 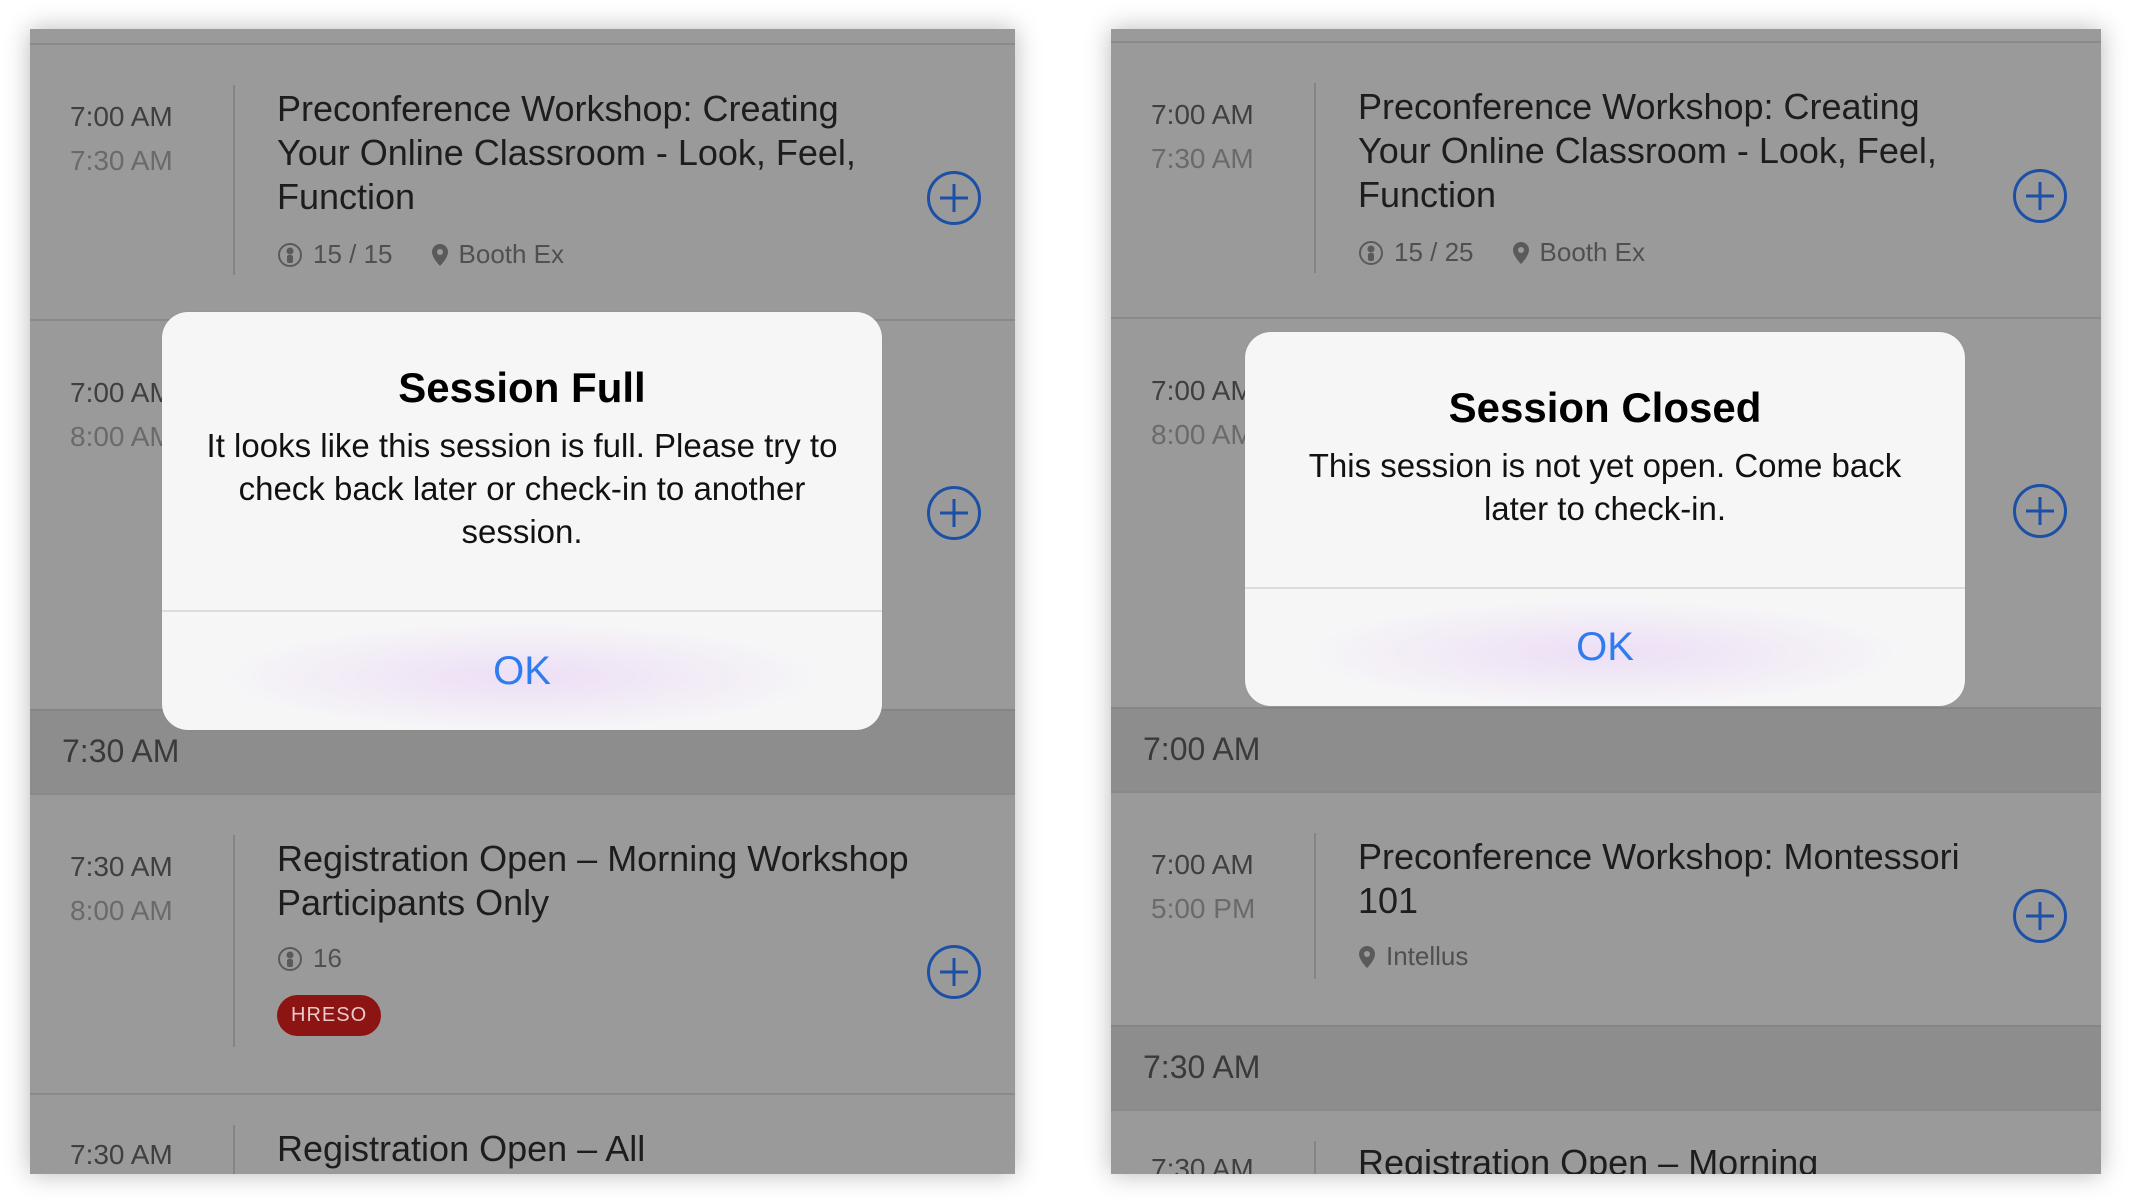 I want to click on session-row: 7:30 AM Registration Open – All, so click(x=522, y=1133).